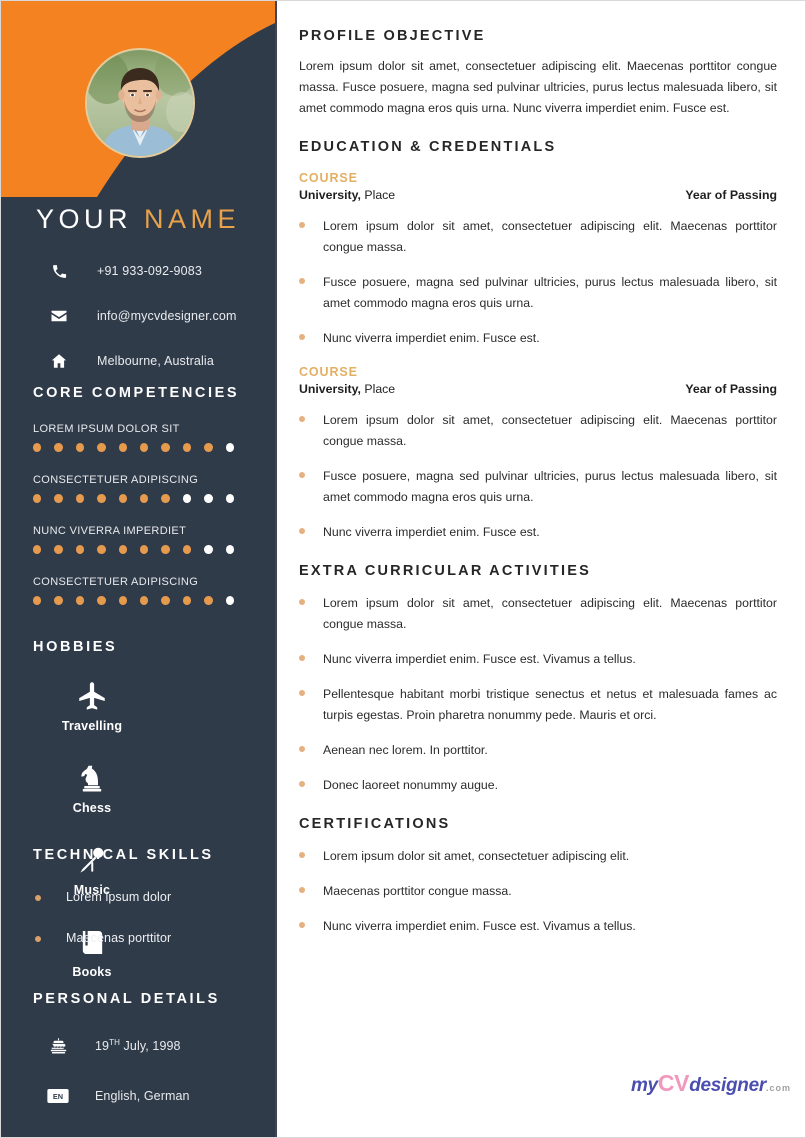 The height and width of the screenshot is (1138, 806). I want to click on hobby-label: Books, so click(92, 972).